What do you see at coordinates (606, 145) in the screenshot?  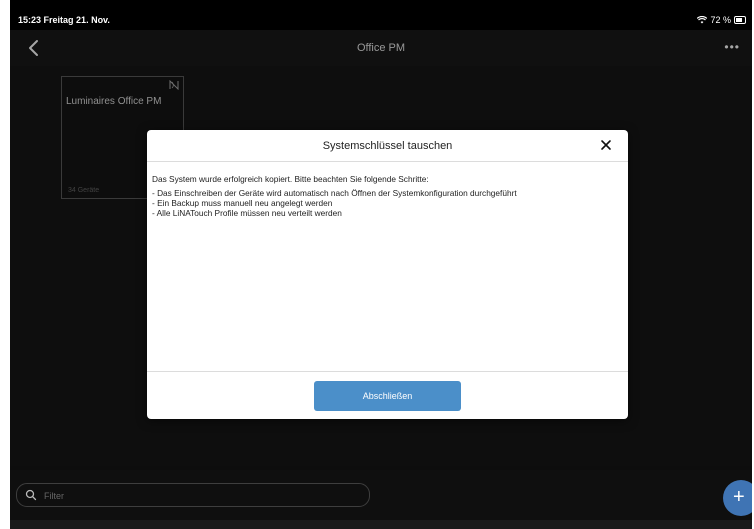 I see `close-icon` at bounding box center [606, 145].